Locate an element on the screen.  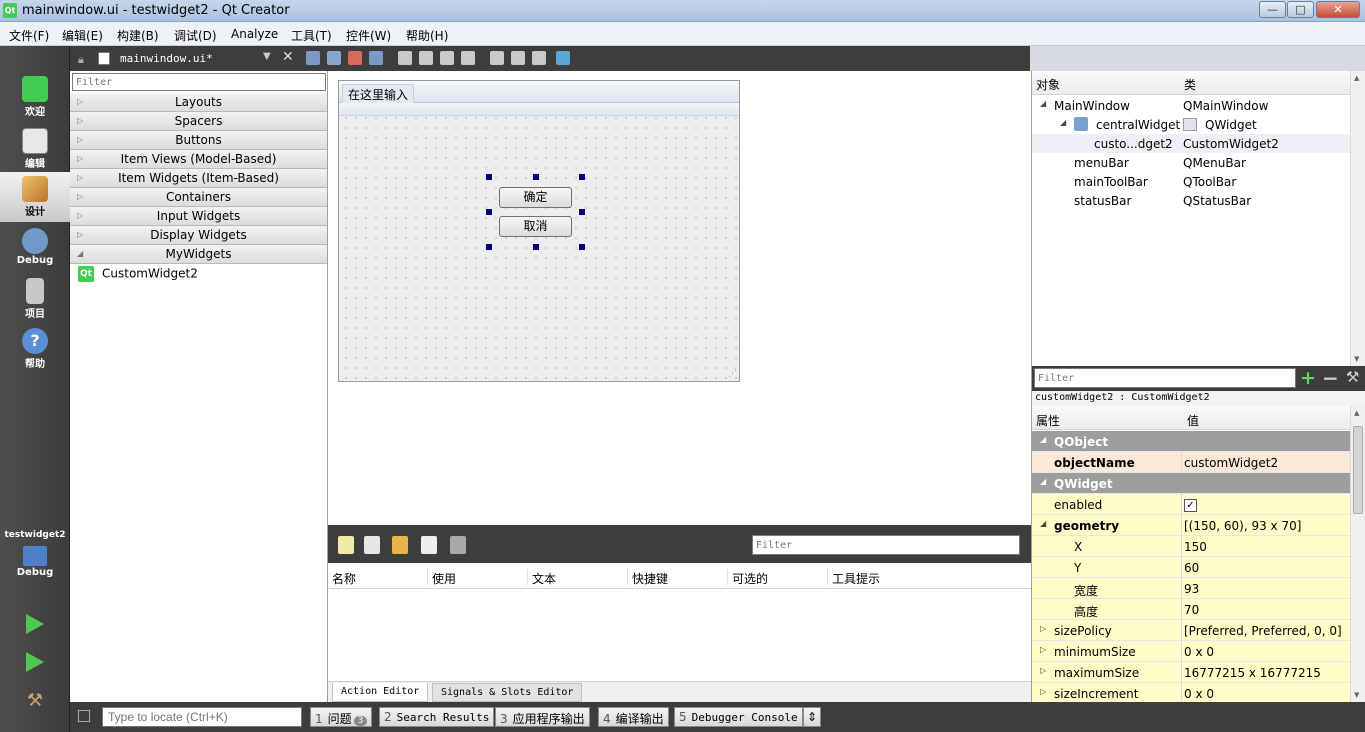
paste-action-icon is located at coordinates (400, 545).